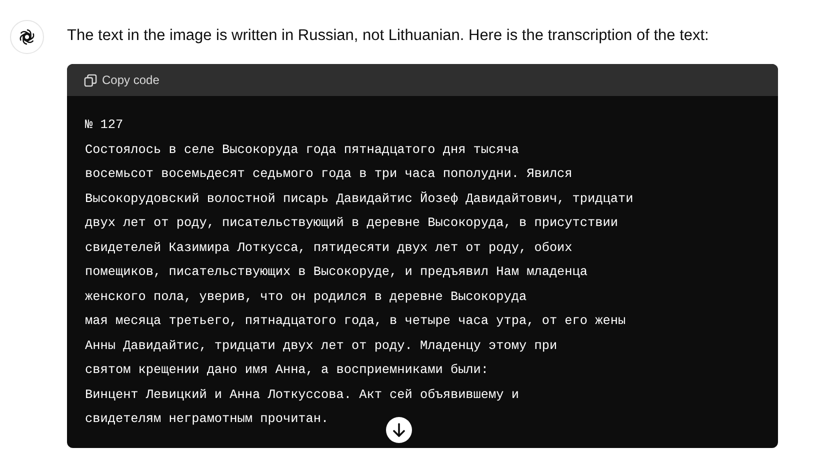  I want to click on code-line: двух лет от роду, писательствующий в деревне Высокоруда, в присутствии, so click(351, 223).